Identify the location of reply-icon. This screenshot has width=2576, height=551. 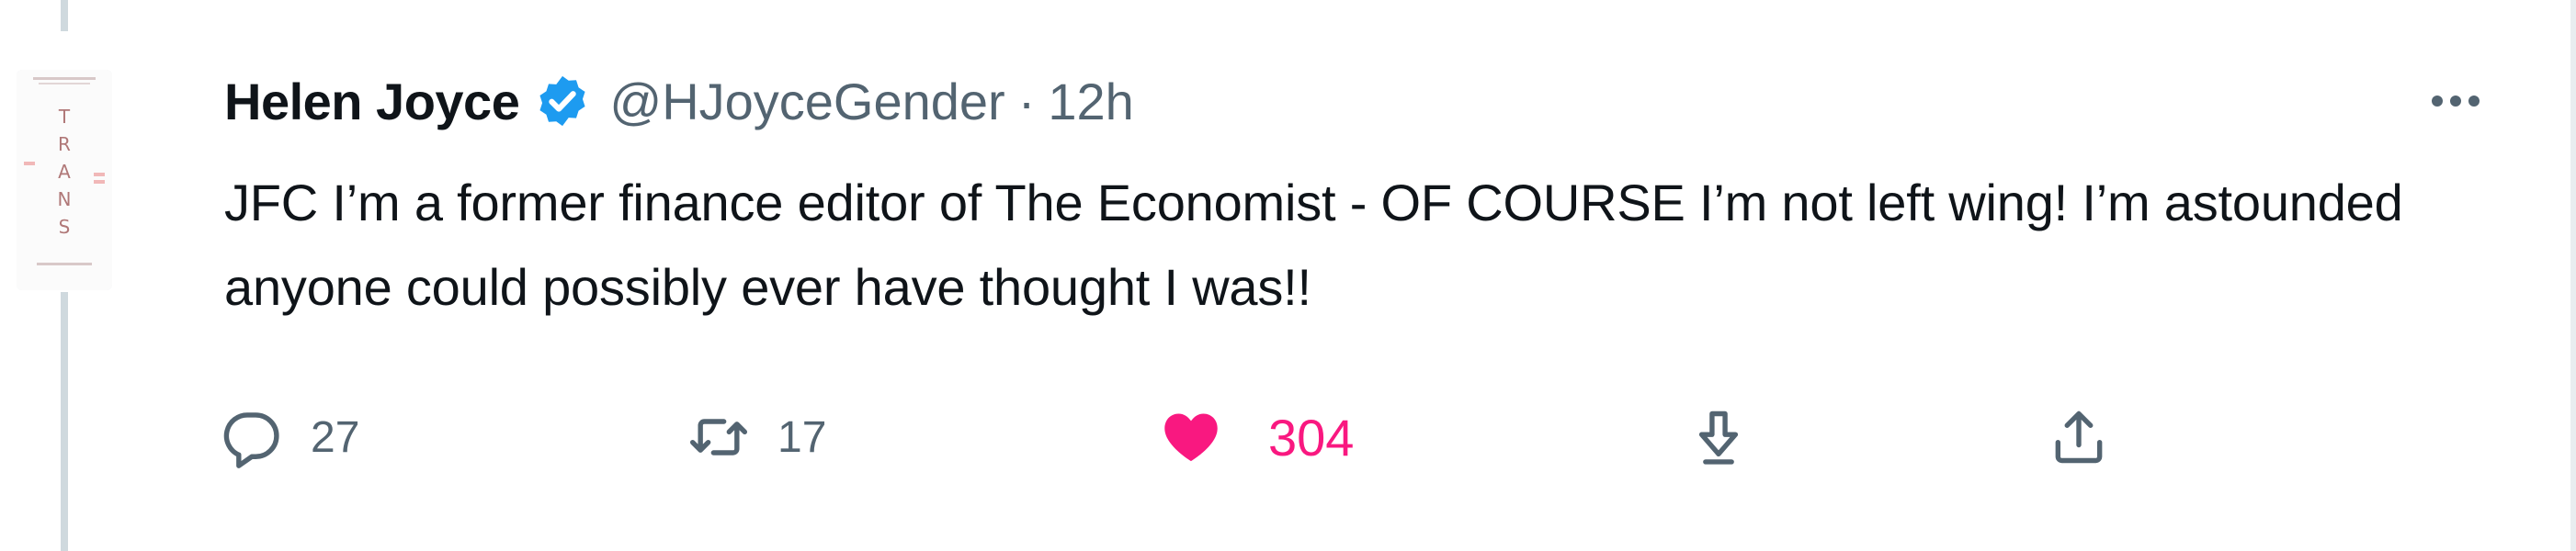
(252, 437).